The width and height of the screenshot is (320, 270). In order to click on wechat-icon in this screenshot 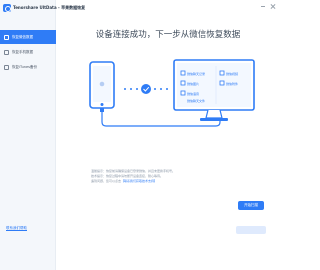, I will do `click(6, 37)`.